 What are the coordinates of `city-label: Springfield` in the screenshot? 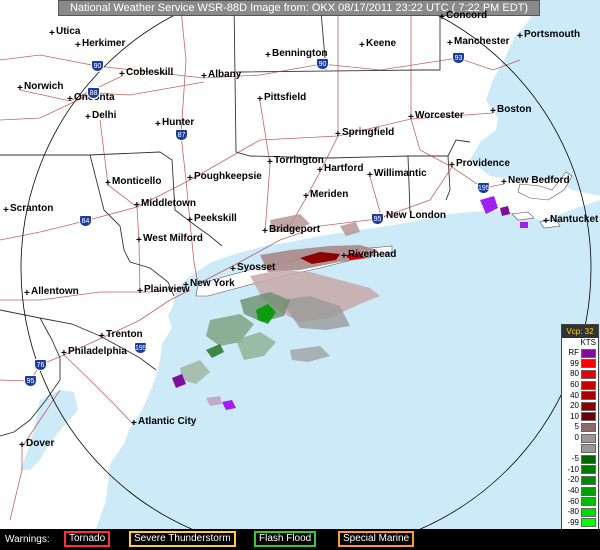 It's located at (368, 132).